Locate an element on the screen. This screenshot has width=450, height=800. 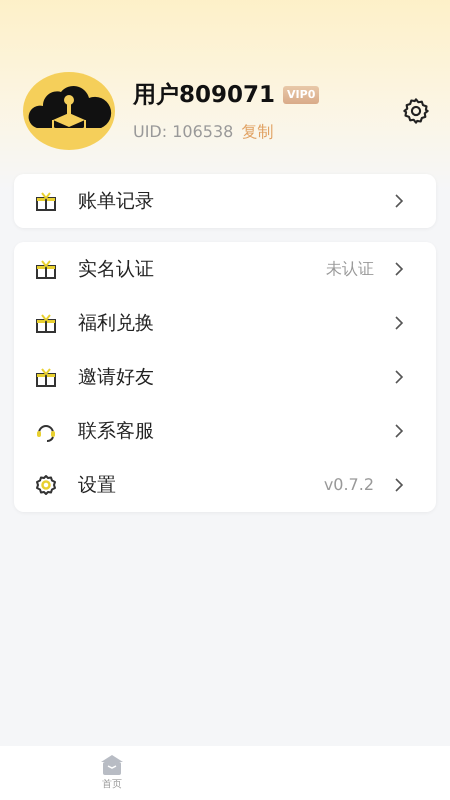
menu-label: 联系客服 is located at coordinates (116, 431).